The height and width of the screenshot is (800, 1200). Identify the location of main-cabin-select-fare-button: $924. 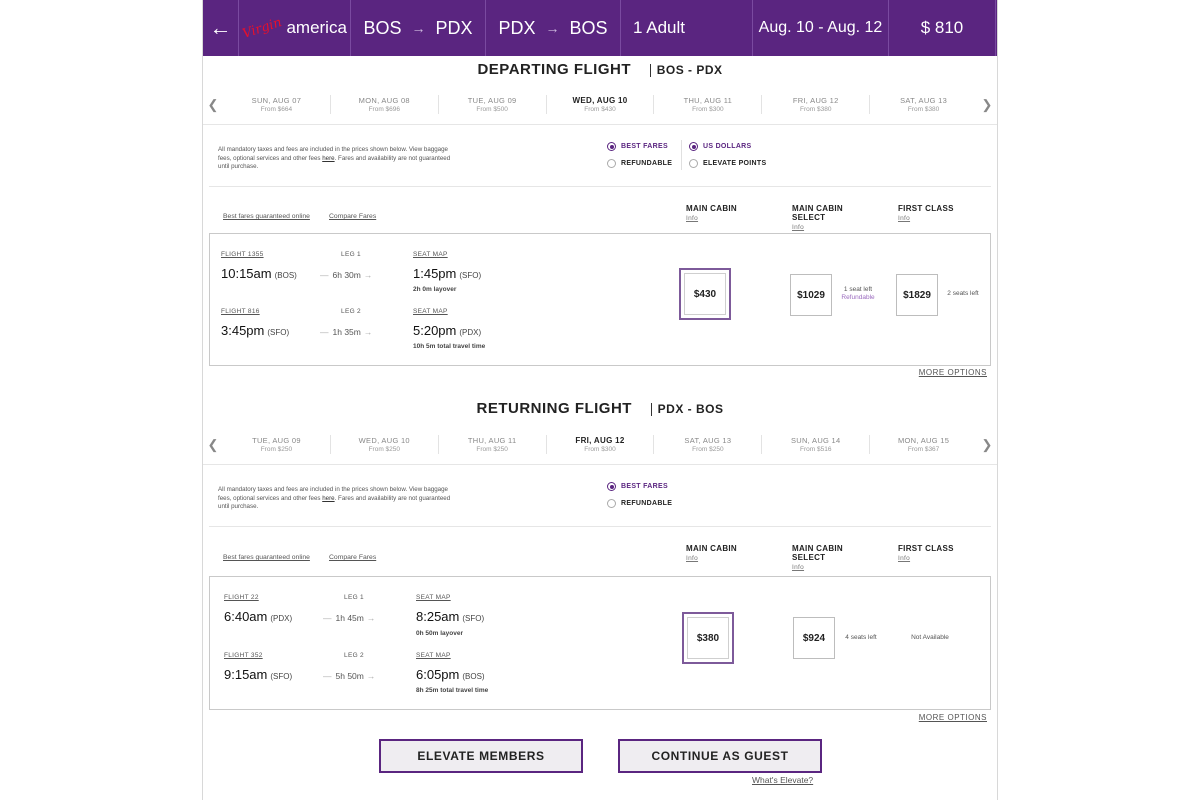
(814, 638).